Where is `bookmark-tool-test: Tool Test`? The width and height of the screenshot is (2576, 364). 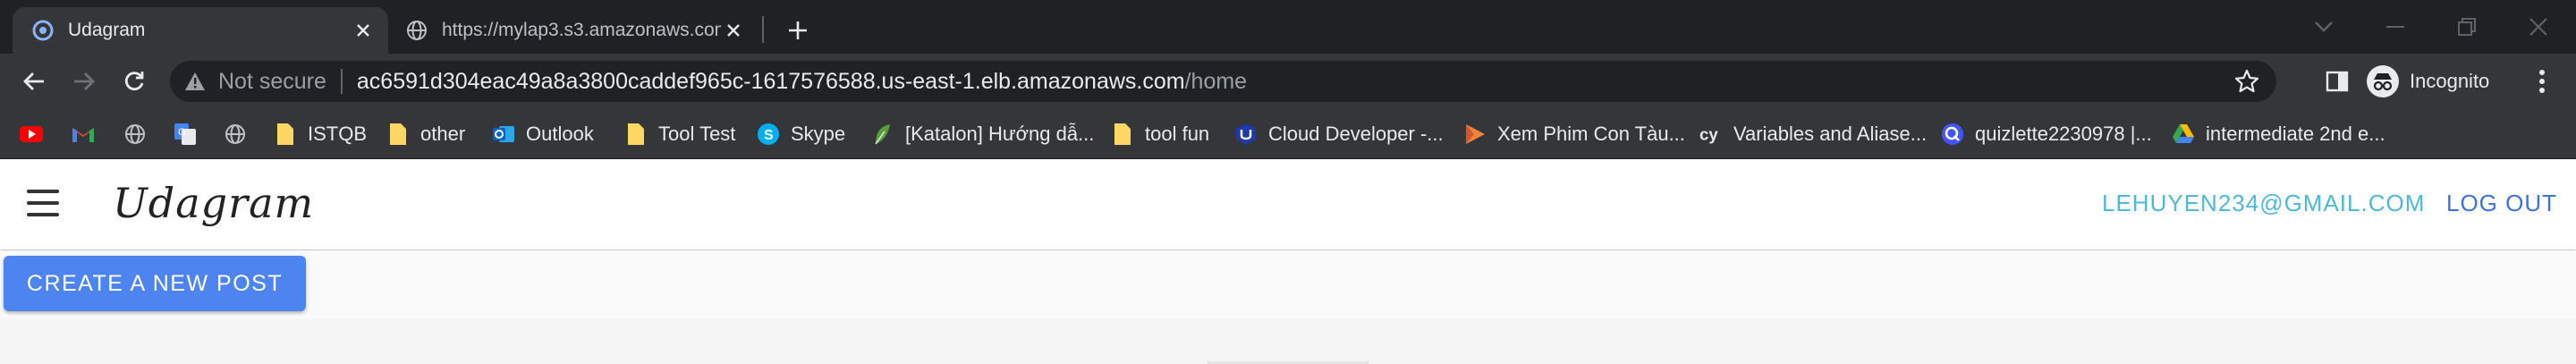
bookmark-tool-test: Tool Test is located at coordinates (679, 134).